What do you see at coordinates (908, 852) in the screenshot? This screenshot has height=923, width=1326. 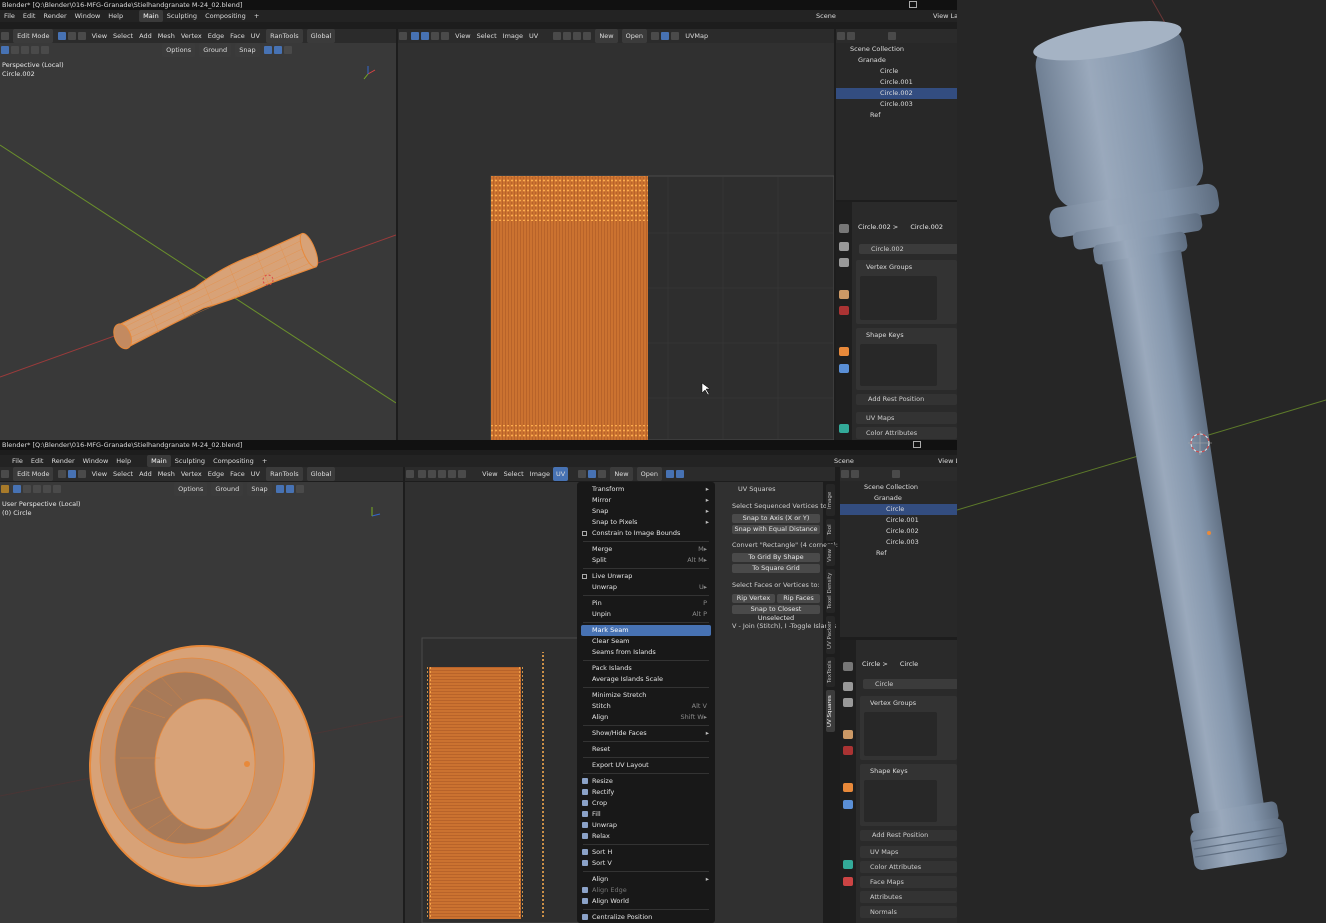 I see `uv-maps-panel-header: UV Maps` at bounding box center [908, 852].